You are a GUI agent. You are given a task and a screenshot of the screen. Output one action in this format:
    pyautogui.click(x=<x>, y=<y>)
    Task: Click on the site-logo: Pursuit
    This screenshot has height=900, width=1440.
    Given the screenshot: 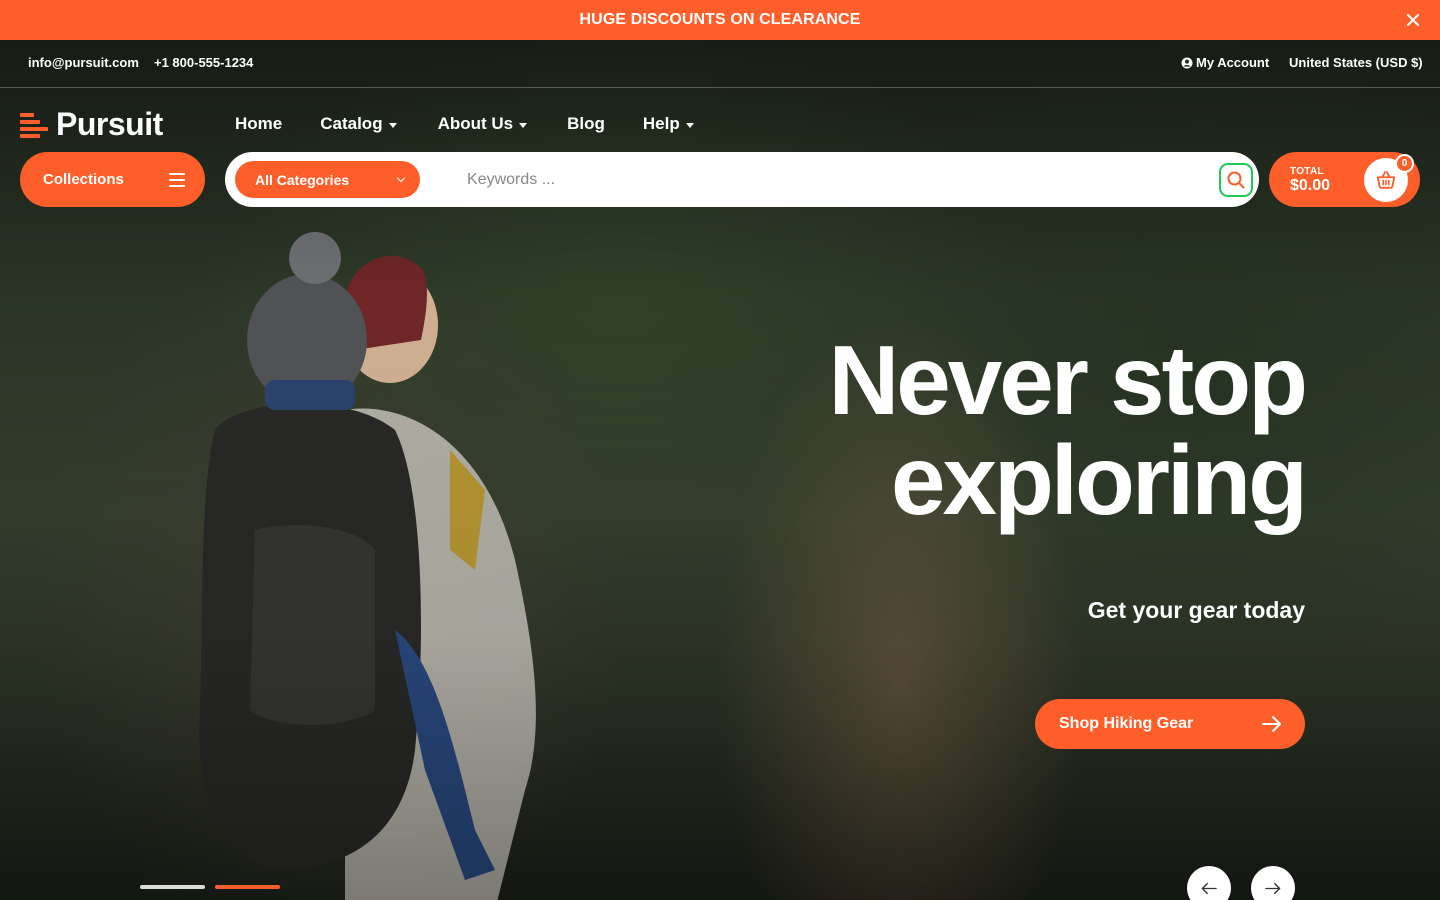 What is the action you would take?
    pyautogui.click(x=91, y=124)
    